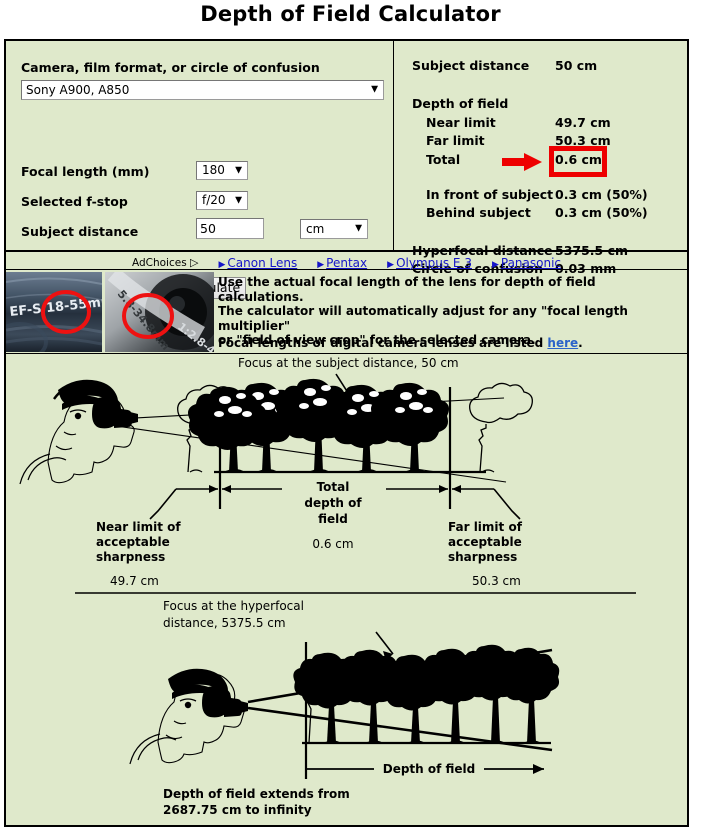 The height and width of the screenshot is (839, 701). What do you see at coordinates (490, 194) in the screenshot?
I see `result-in-front-label: In front of subject` at bounding box center [490, 194].